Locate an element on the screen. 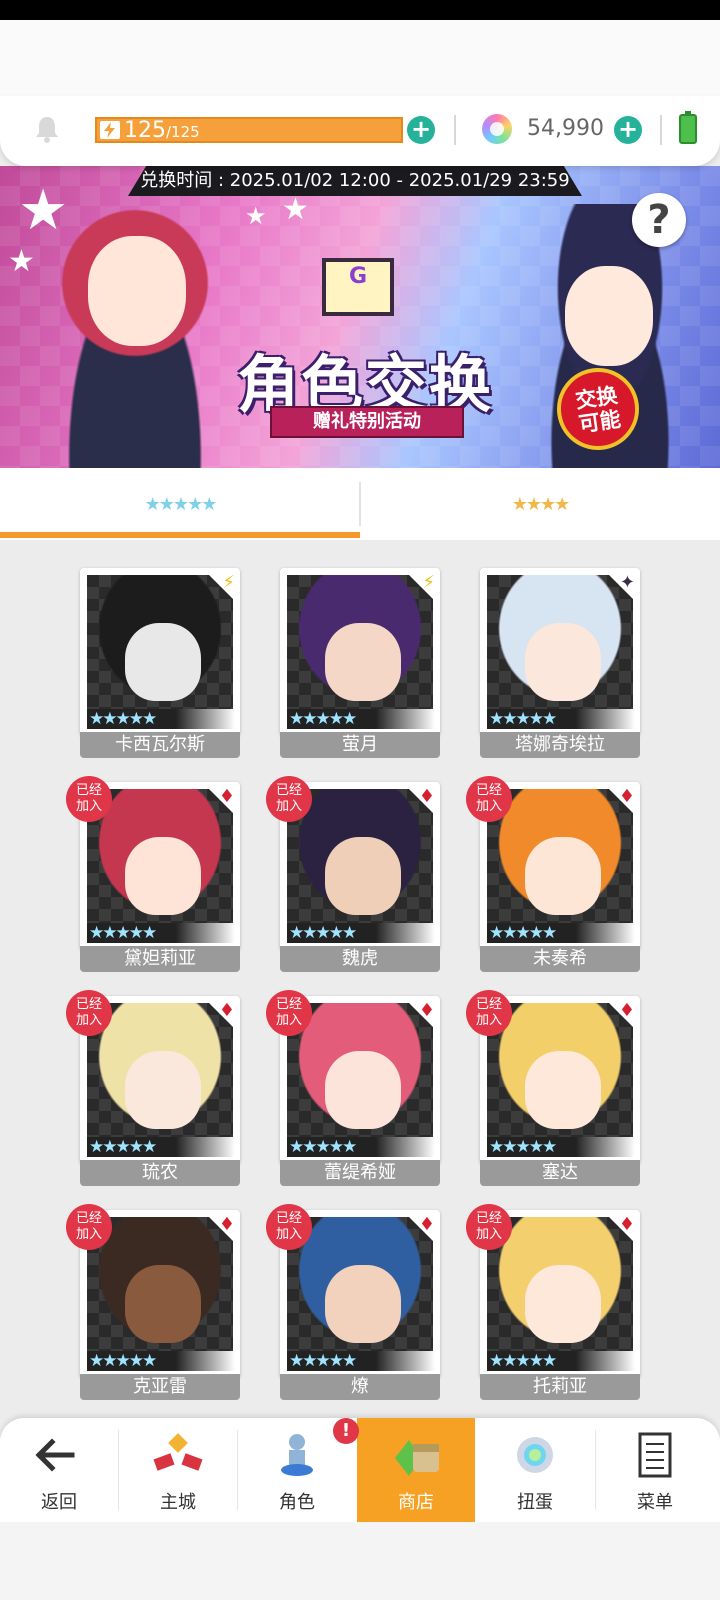  nav-gacha: 扭蛋 is located at coordinates (535, 1470).